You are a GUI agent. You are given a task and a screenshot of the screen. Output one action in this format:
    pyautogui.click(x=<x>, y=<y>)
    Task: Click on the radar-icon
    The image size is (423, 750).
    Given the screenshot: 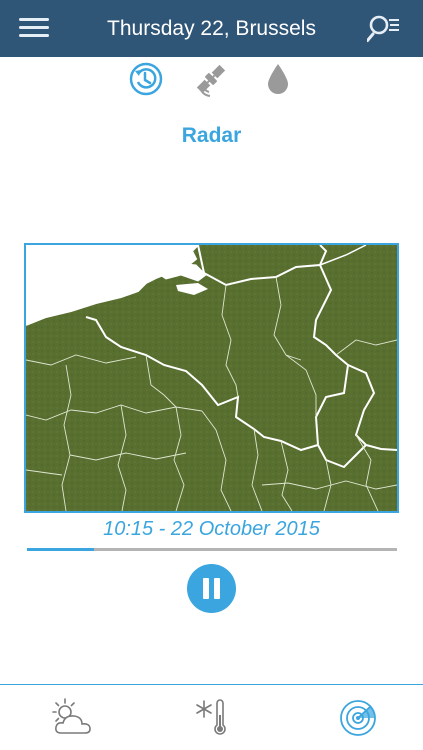 What is the action you would take?
    pyautogui.click(x=358, y=718)
    